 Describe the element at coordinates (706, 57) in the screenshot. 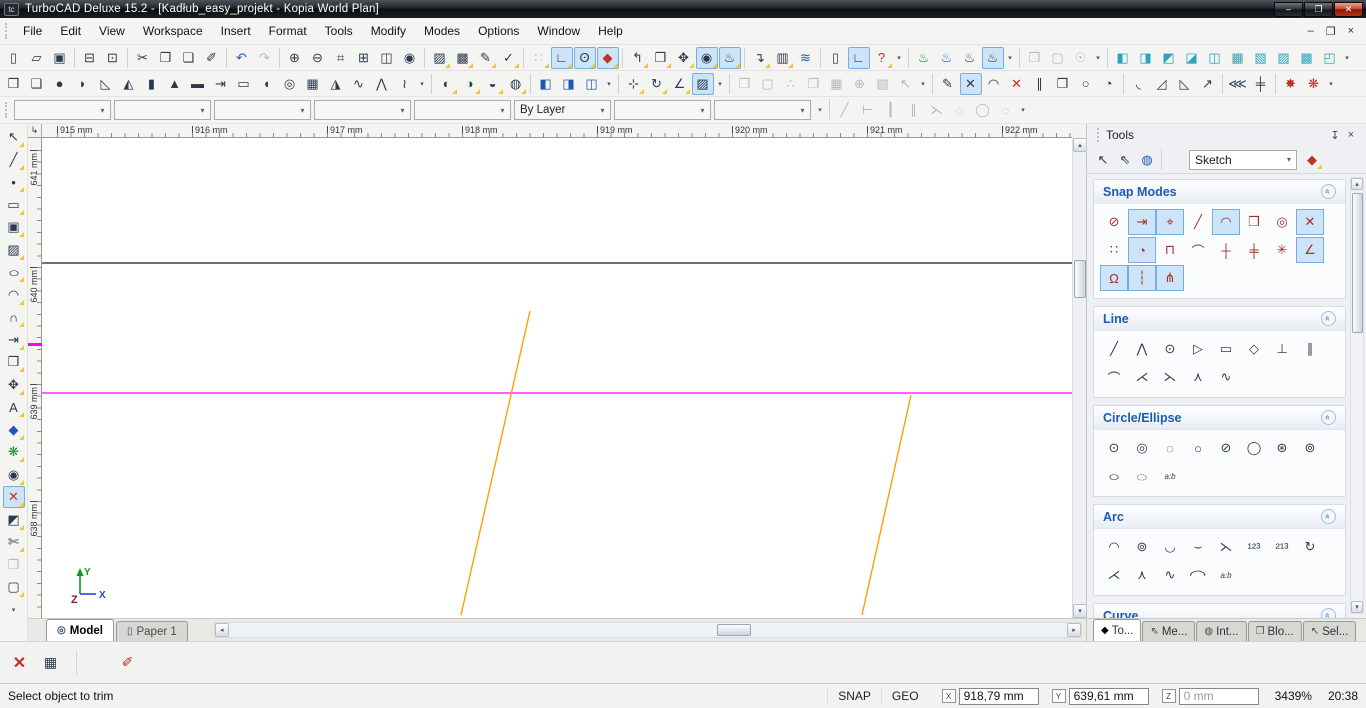

I see `camera-button: ◉` at that location.